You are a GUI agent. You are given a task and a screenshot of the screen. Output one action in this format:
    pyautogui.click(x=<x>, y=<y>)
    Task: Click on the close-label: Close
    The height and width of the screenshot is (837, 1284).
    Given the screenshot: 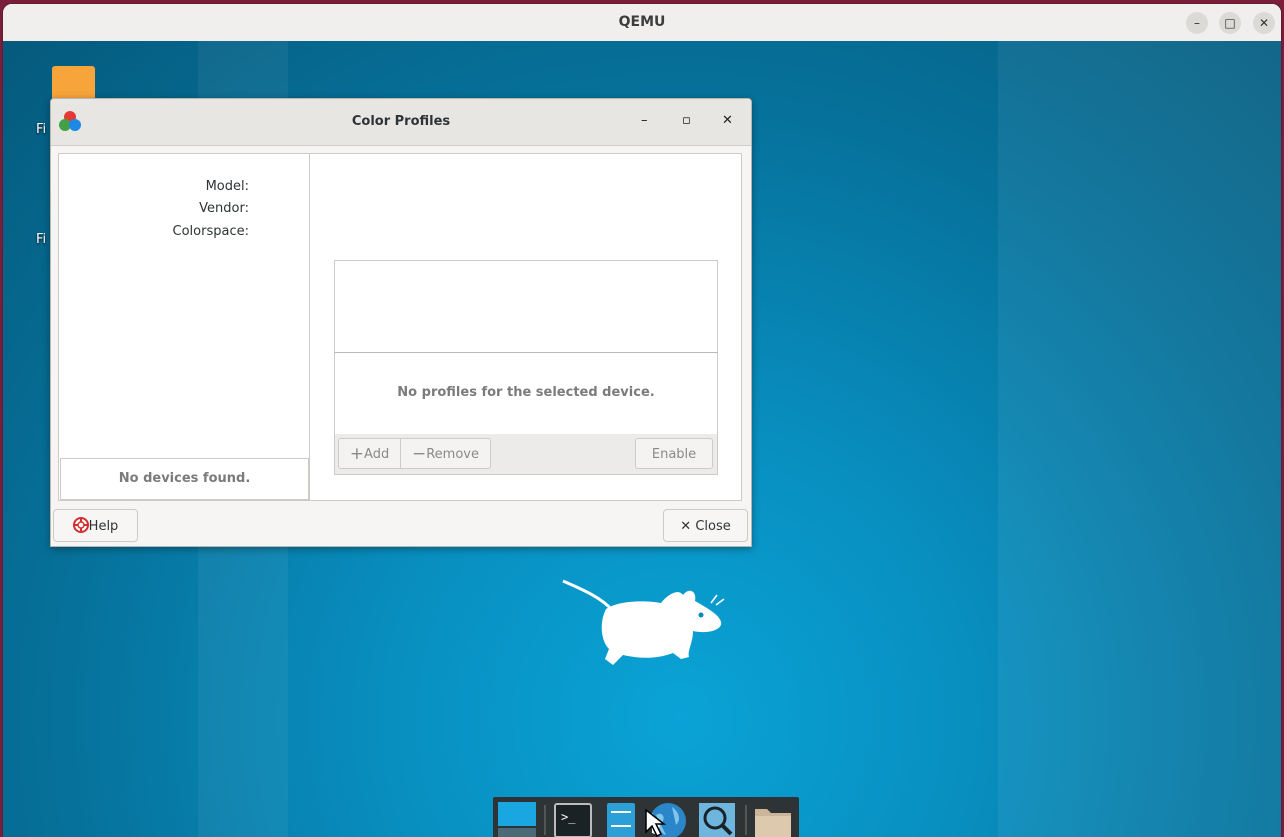 What is the action you would take?
    pyautogui.click(x=713, y=526)
    